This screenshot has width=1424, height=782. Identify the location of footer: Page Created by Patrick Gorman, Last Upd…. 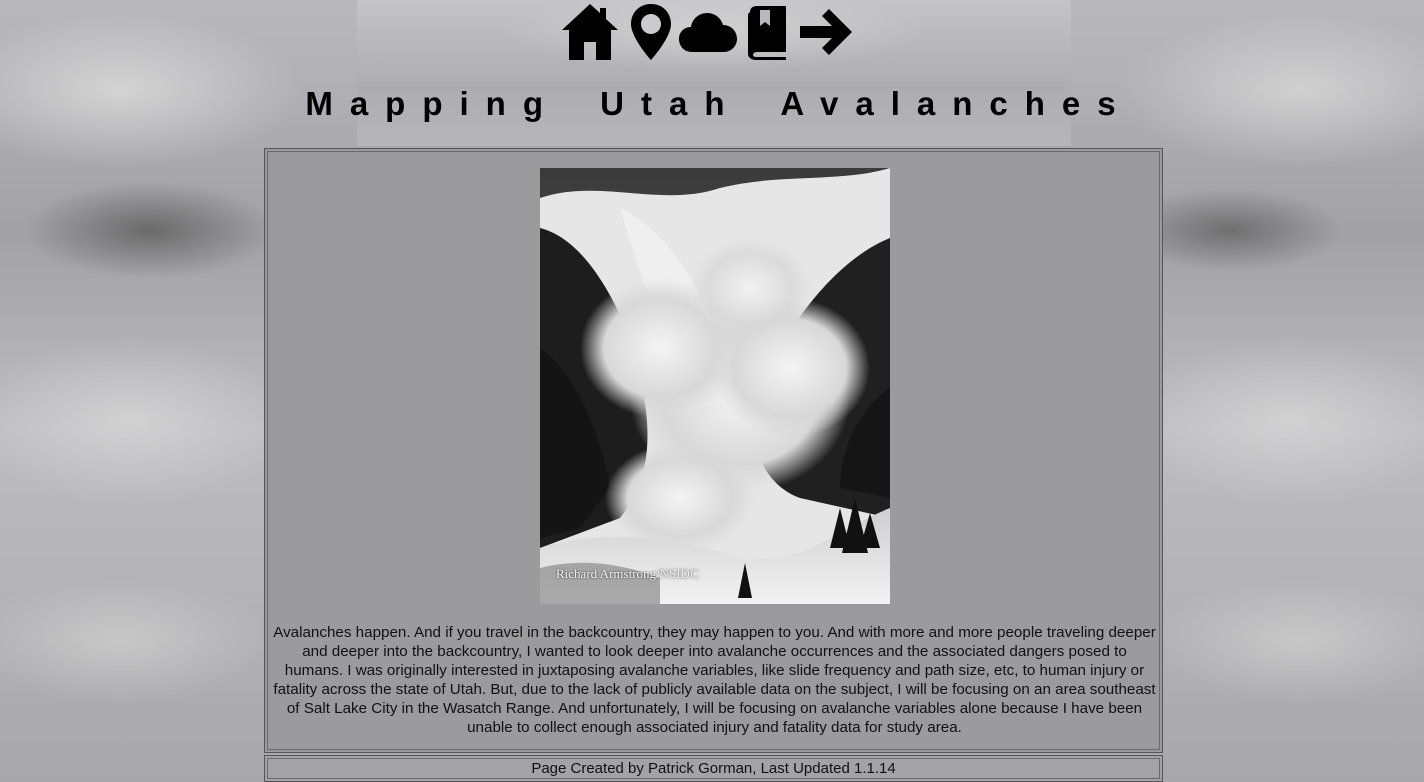
(713, 768).